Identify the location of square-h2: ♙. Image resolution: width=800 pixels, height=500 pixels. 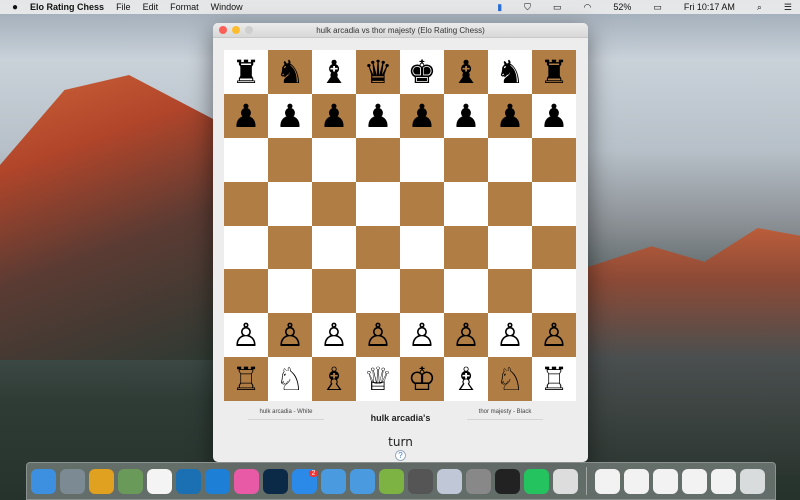
(554, 335).